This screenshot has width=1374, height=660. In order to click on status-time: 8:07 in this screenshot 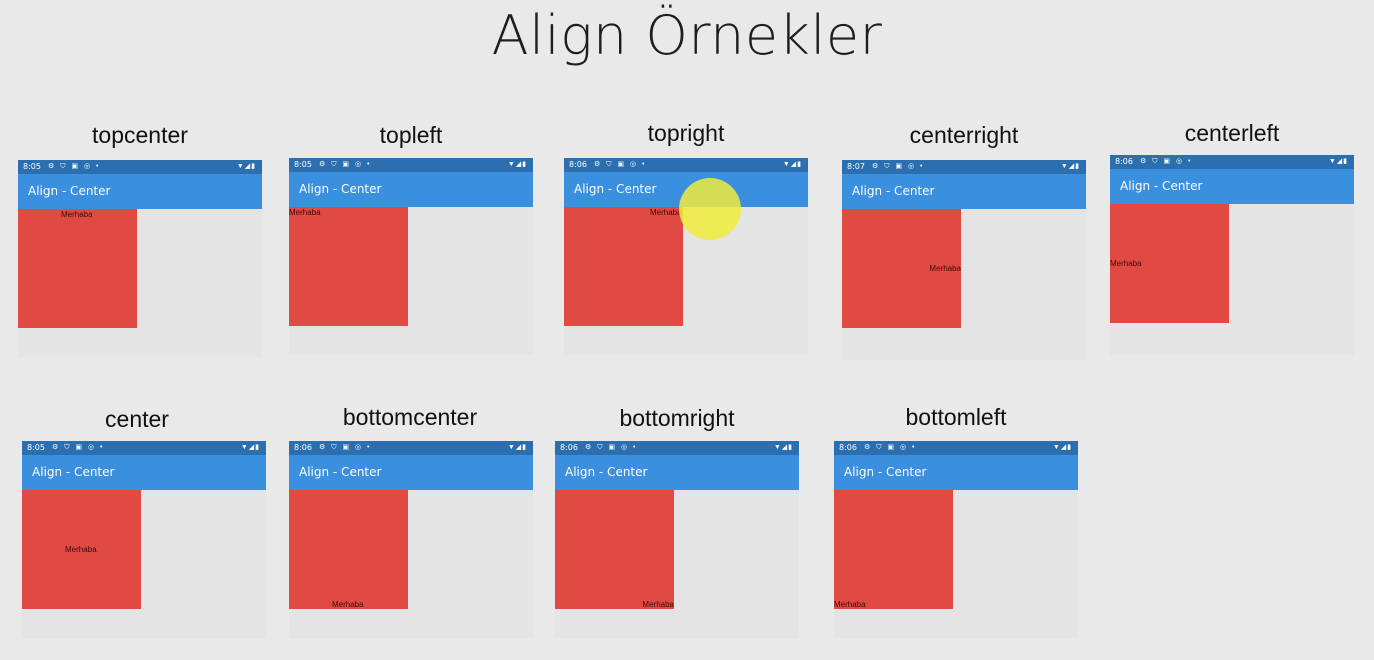, I will do `click(856, 166)`.